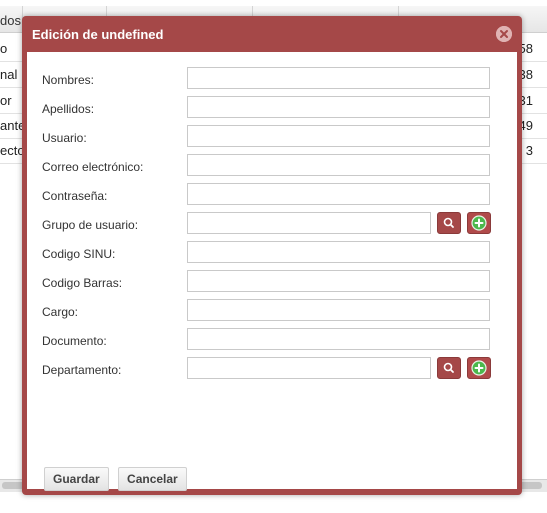  Describe the element at coordinates (6, 100) in the screenshot. I see `table-cell: or` at that location.